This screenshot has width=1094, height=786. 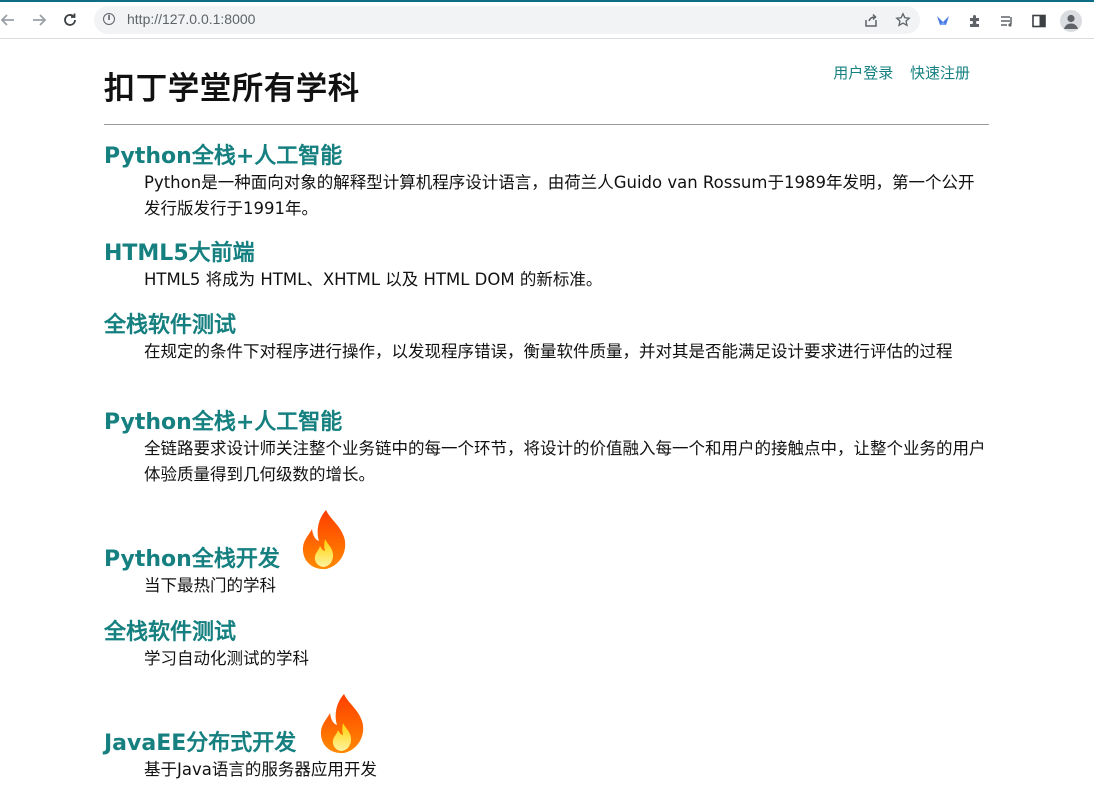 What do you see at coordinates (109, 19) in the screenshot?
I see `info-icon: i` at bounding box center [109, 19].